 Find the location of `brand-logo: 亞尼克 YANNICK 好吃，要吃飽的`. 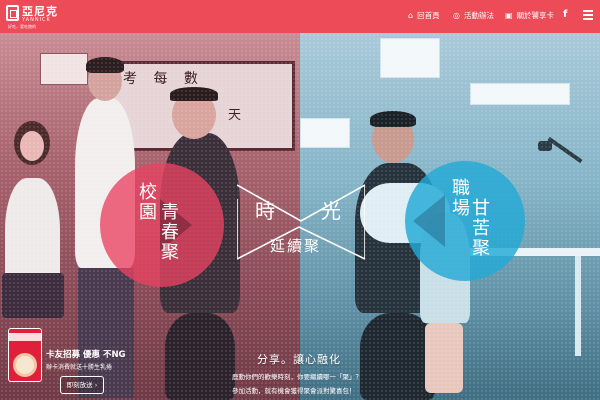

brand-logo: 亞尼克 YANNICK 好吃，要吃飽的 is located at coordinates (31, 17).